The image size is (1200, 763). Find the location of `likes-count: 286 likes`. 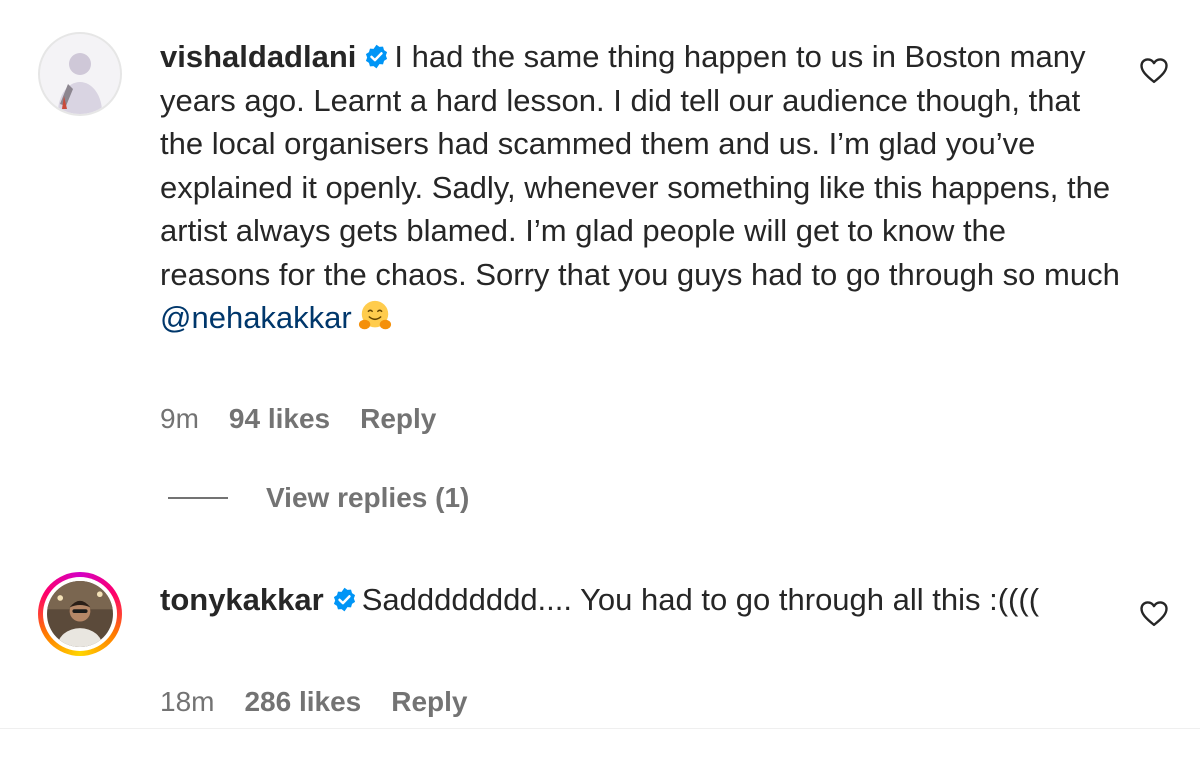

likes-count: 286 likes is located at coordinates (302, 702).